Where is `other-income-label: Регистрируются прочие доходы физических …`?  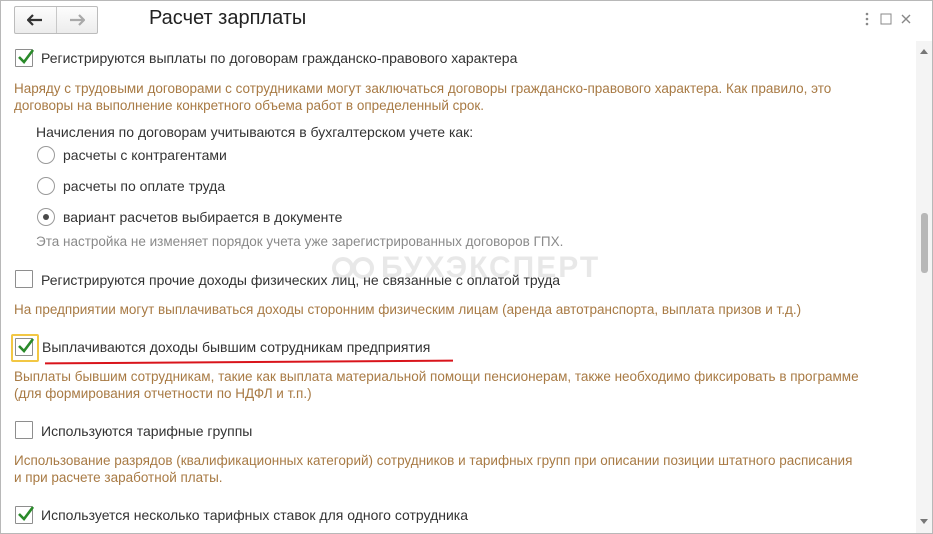 other-income-label: Регистрируются прочие доходы физических … is located at coordinates (300, 280).